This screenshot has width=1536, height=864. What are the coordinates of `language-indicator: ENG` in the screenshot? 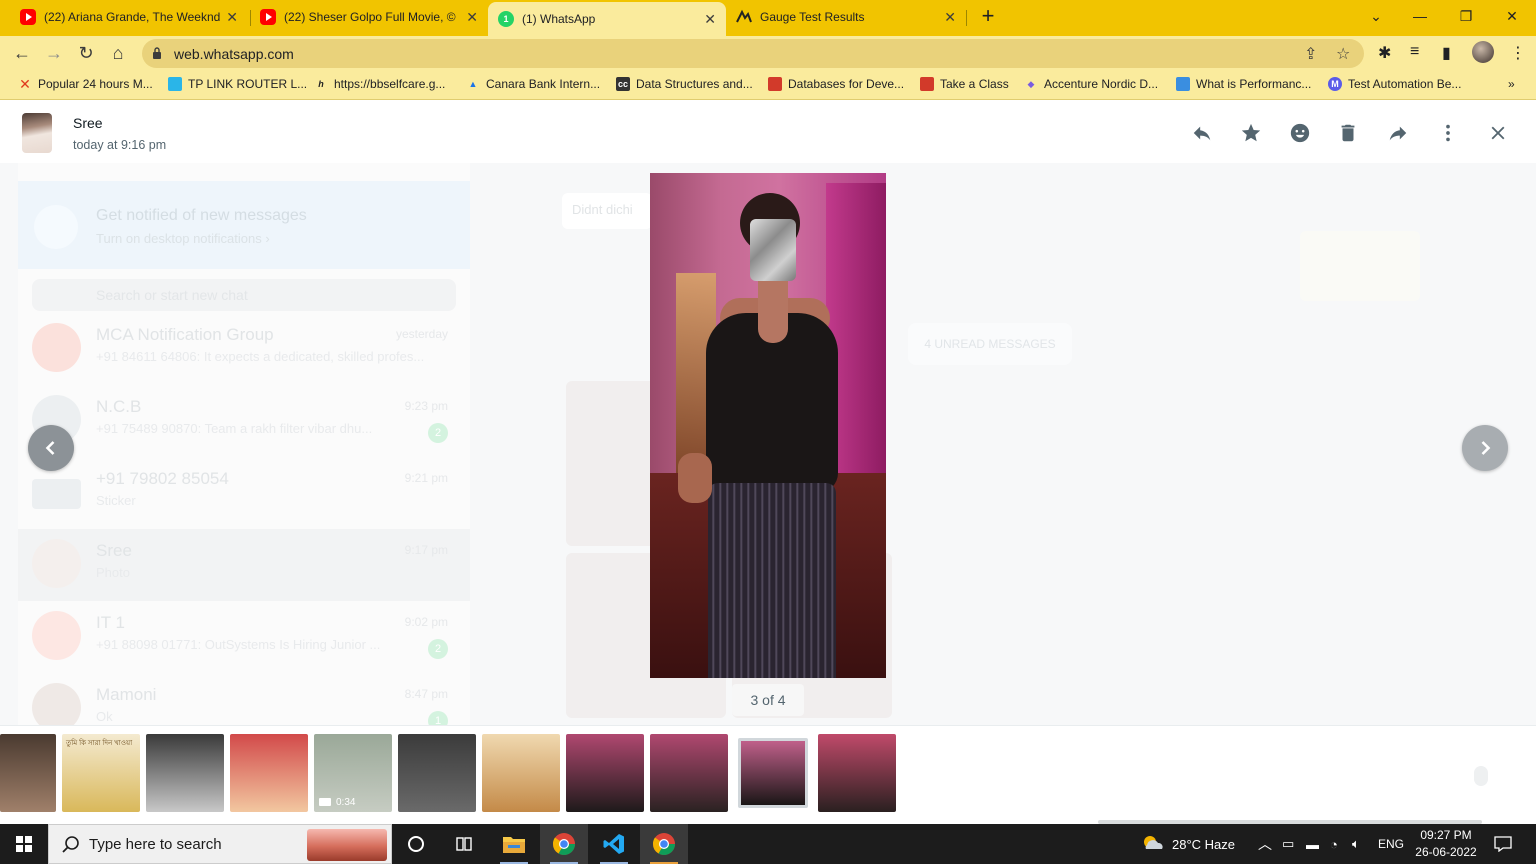 It's located at (1391, 844).